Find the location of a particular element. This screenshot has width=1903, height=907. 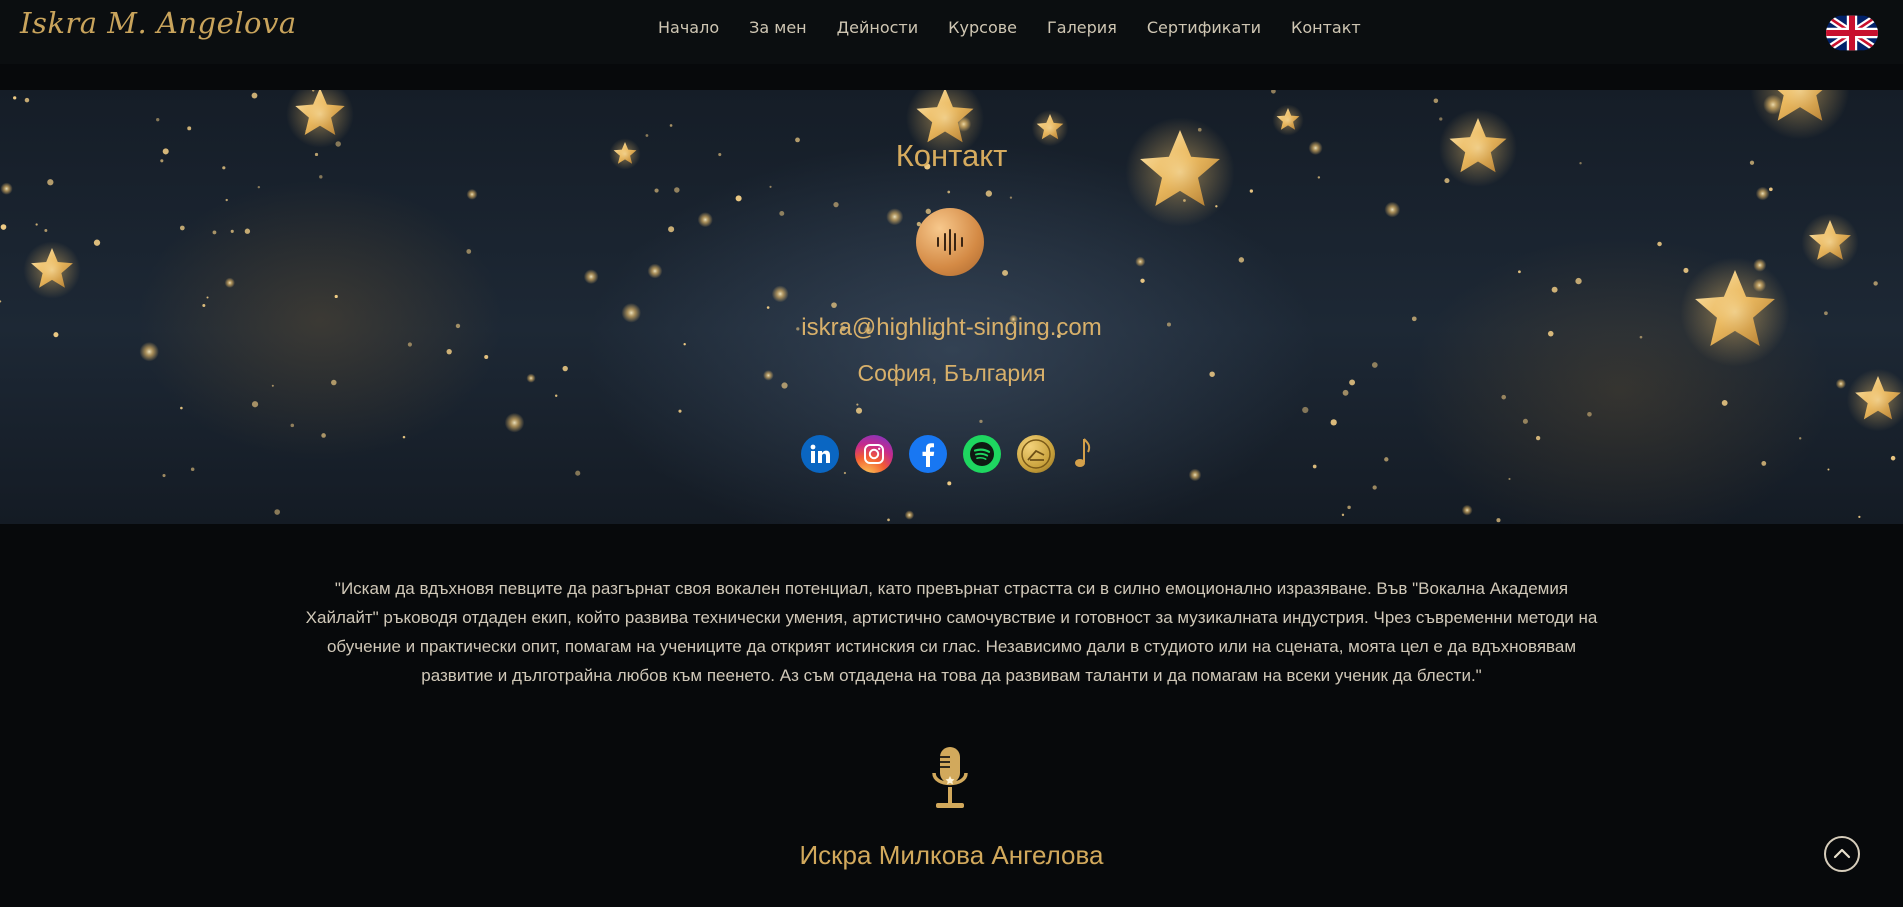

nav-link-home: Начало is located at coordinates (688, 27).